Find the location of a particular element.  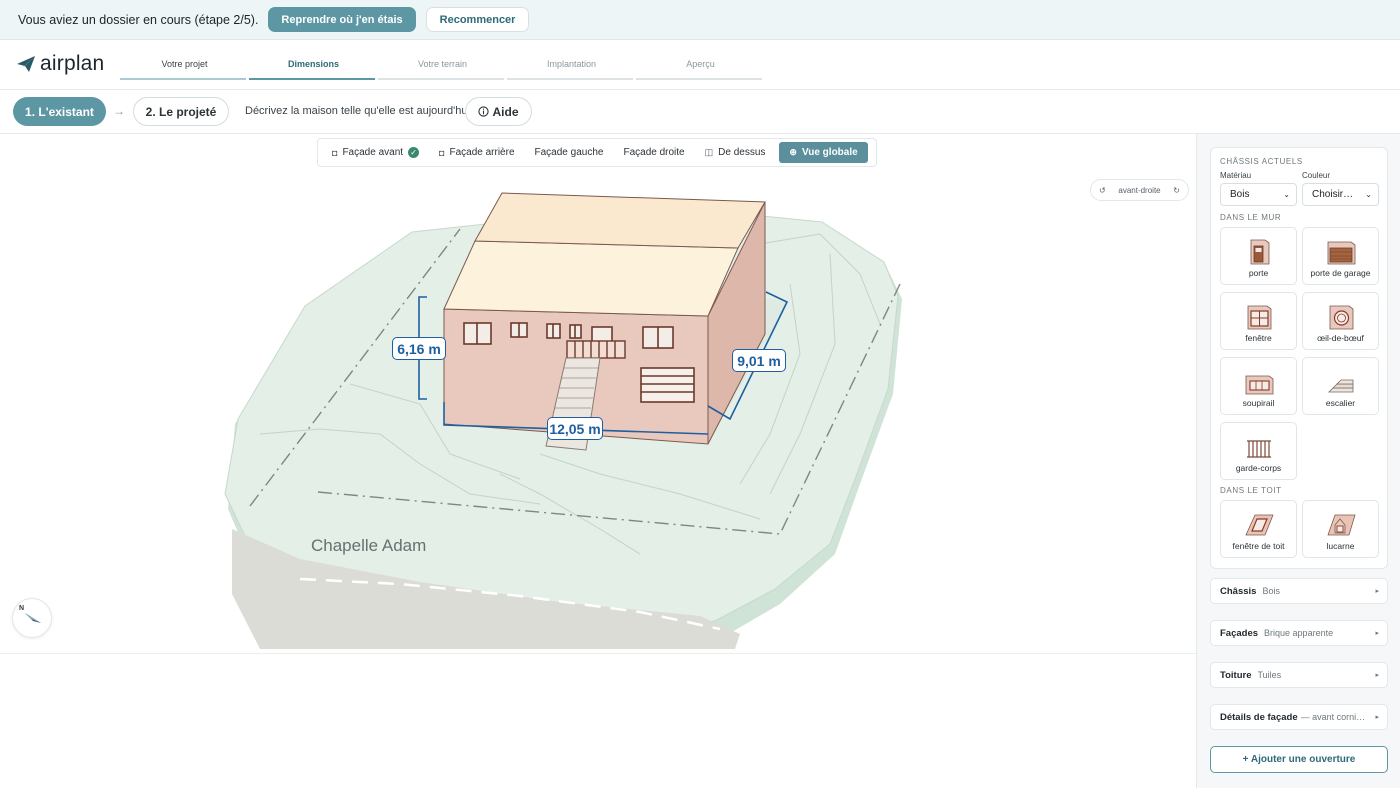

compass: N is located at coordinates (32, 618).